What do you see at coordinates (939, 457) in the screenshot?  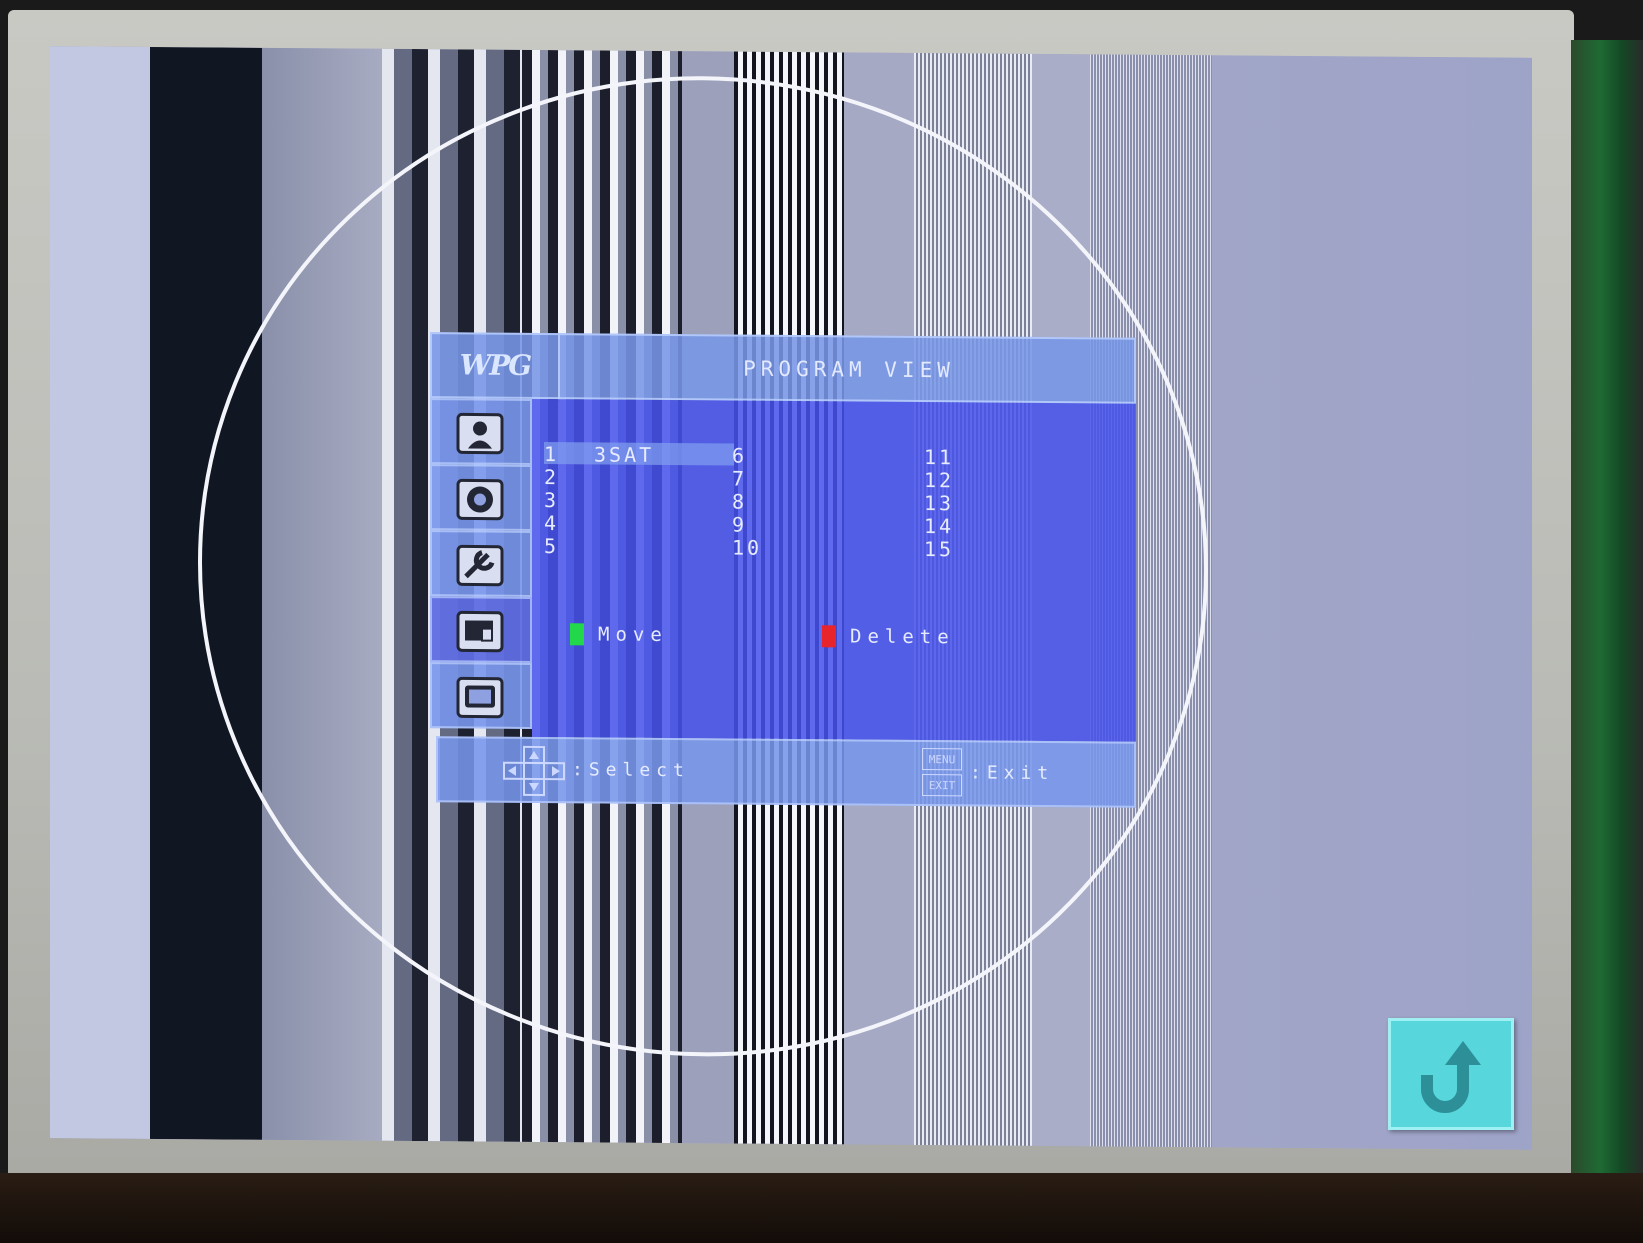 I see `program-number: 11` at bounding box center [939, 457].